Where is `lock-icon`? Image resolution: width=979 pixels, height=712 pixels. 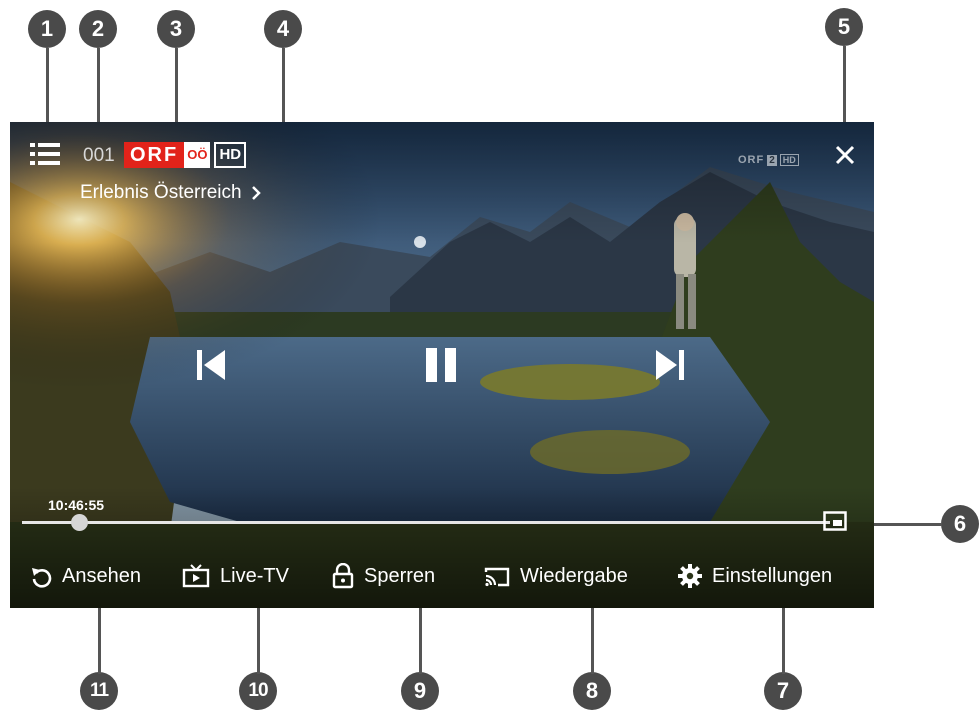 lock-icon is located at coordinates (343, 576).